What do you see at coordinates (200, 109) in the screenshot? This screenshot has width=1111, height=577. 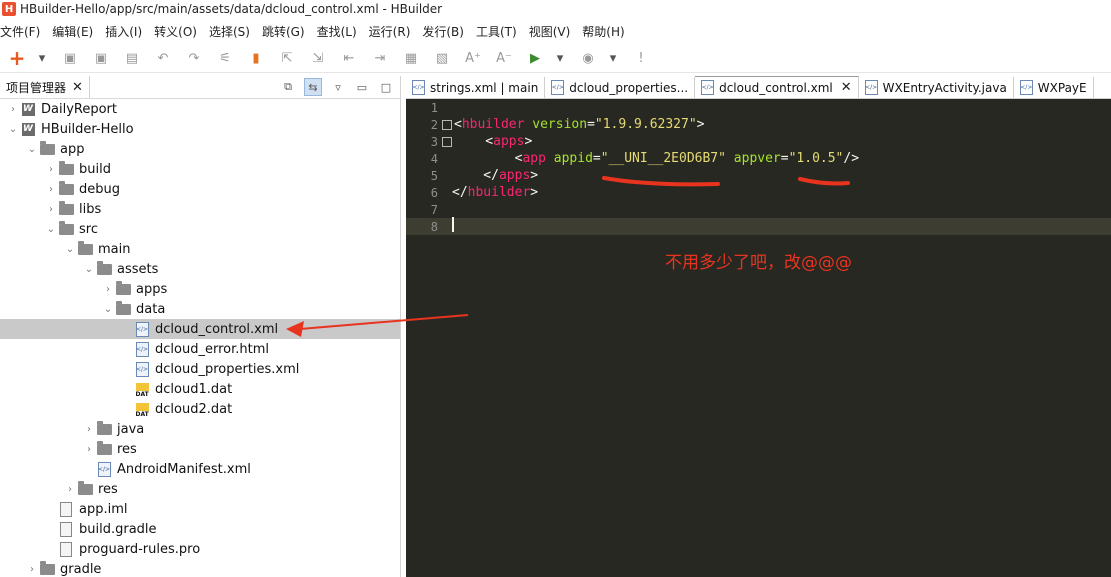 I see `tree-item: › W DailyReport` at bounding box center [200, 109].